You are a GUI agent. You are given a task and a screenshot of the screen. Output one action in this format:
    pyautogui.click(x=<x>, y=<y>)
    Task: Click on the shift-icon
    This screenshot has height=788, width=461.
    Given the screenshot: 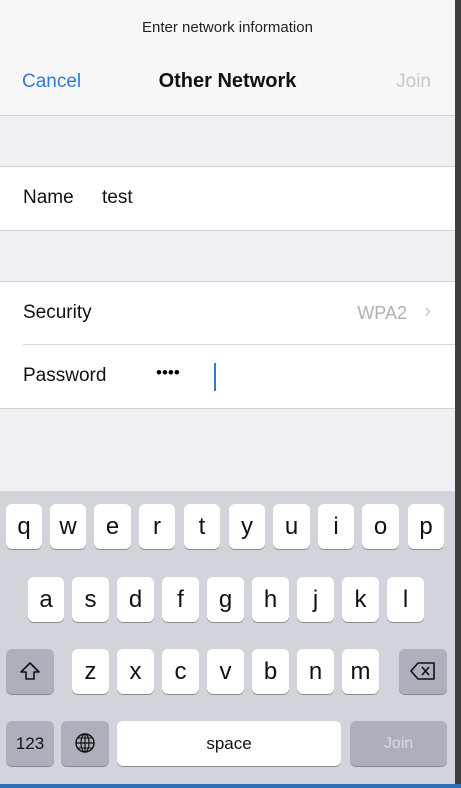 What is the action you would take?
    pyautogui.click(x=30, y=671)
    